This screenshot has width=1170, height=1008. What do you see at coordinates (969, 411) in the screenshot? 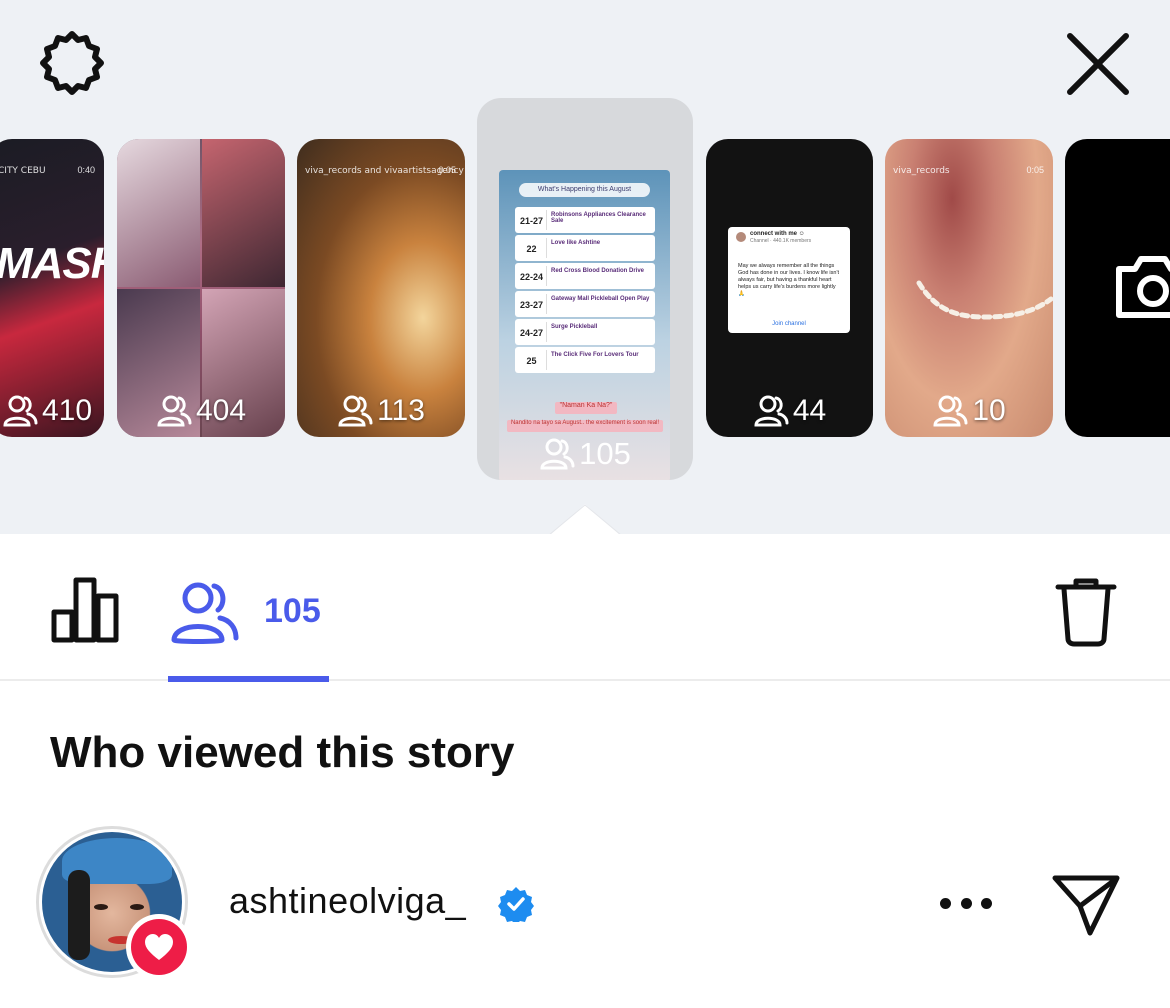
I see `story-viewer-count: 10` at bounding box center [969, 411].